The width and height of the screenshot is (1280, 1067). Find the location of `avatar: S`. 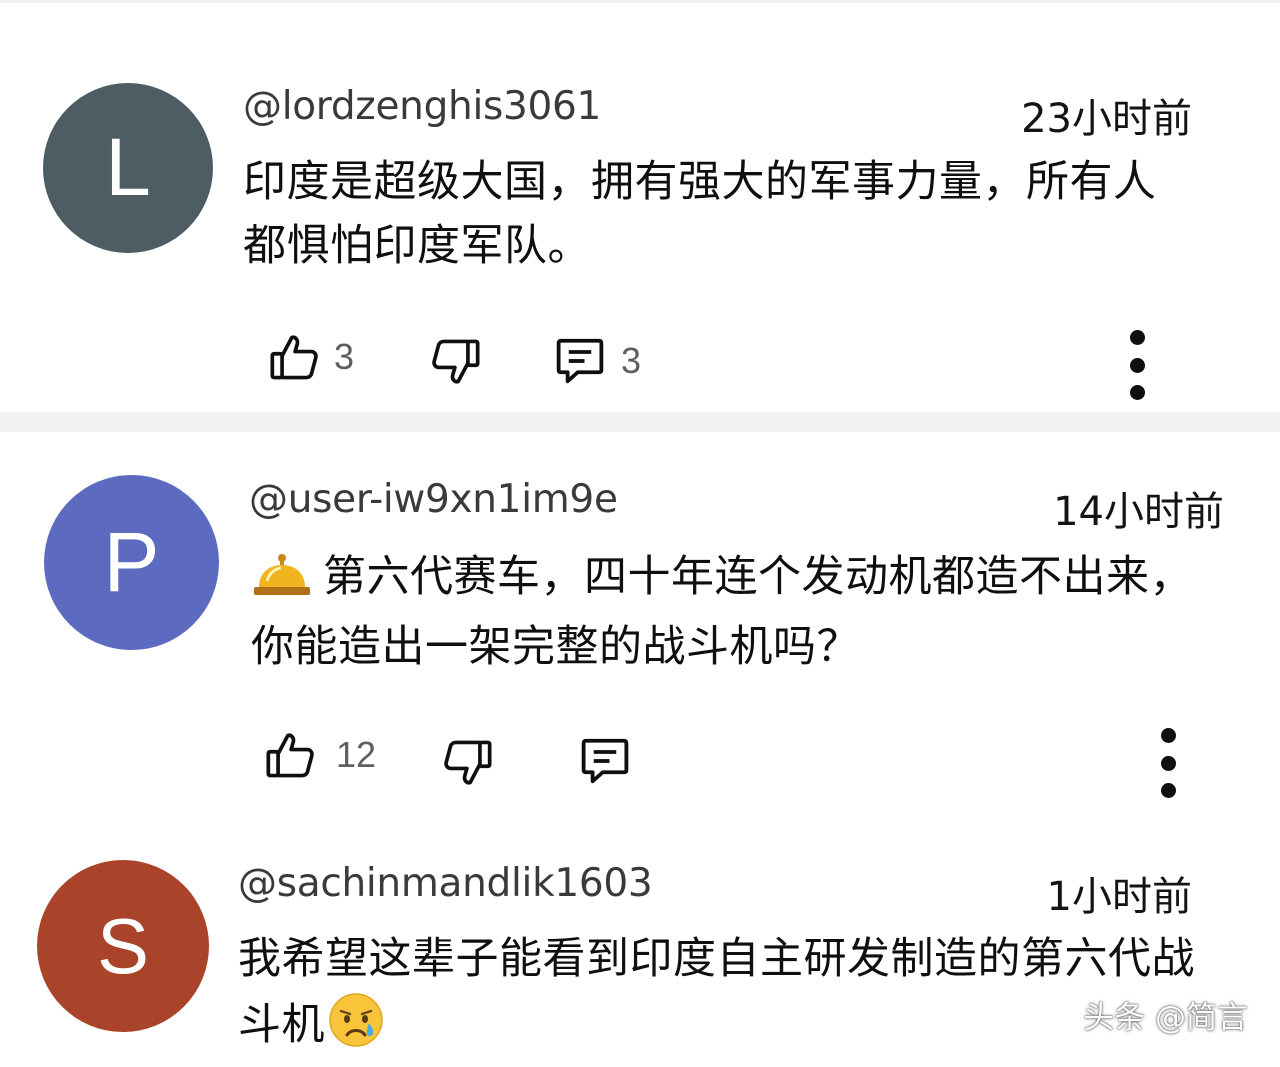

avatar: S is located at coordinates (123, 946).